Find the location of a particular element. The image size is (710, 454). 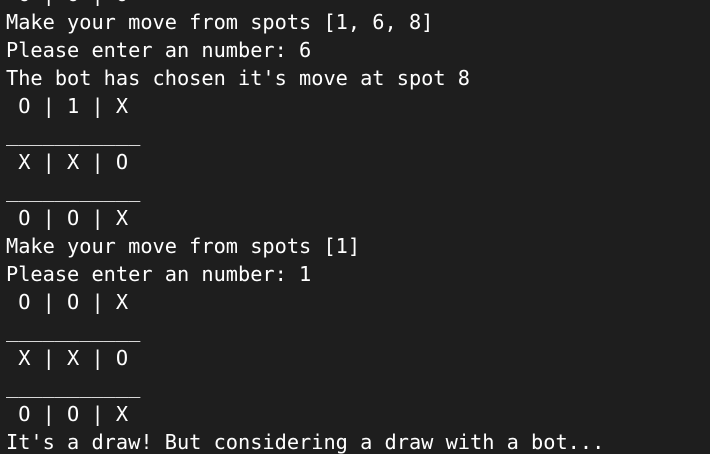

terminal-line: Make your move from spots [1, 6, 8] is located at coordinates (220, 22).